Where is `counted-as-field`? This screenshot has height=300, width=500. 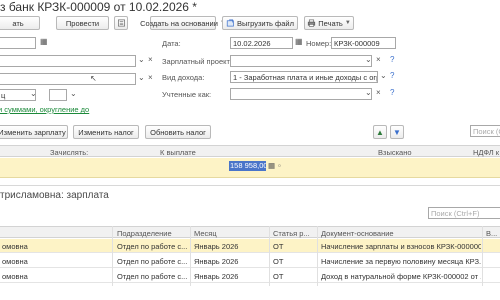
counted-as-field is located at coordinates (301, 94).